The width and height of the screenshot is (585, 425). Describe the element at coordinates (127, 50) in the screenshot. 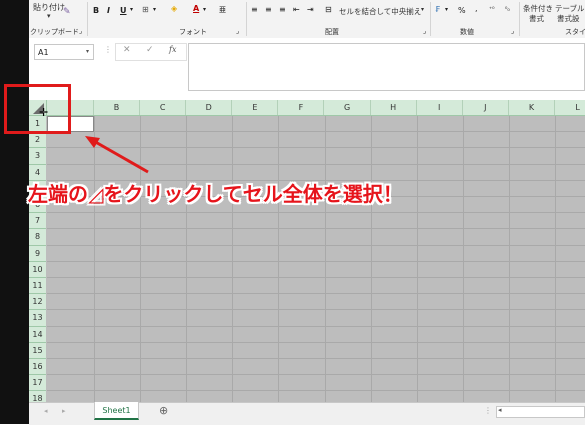

I see `cancel-icon: ✕` at that location.